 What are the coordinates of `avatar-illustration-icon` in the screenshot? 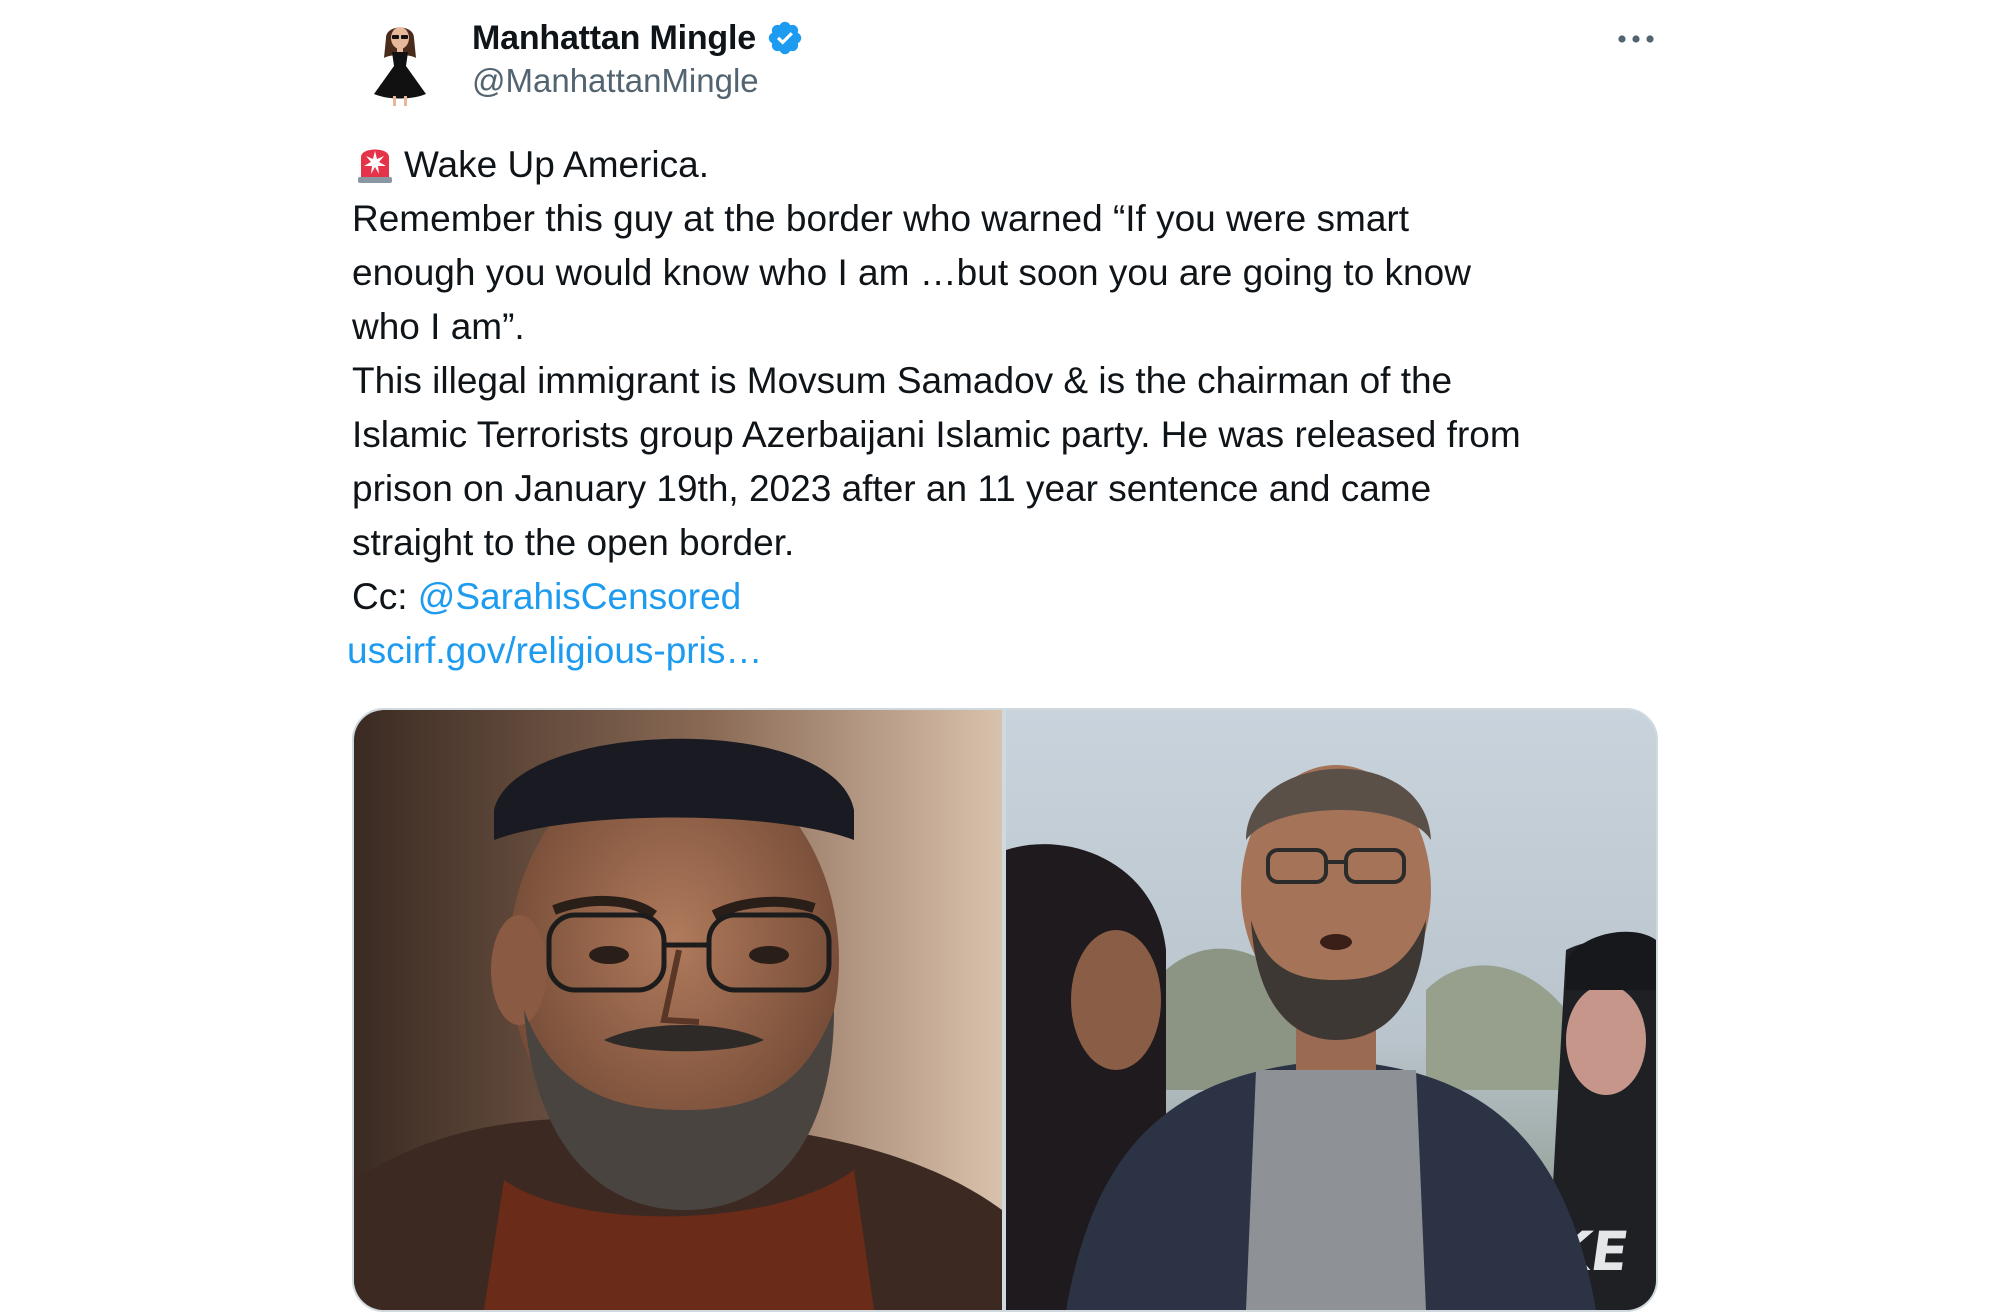 It's located at (400, 62).